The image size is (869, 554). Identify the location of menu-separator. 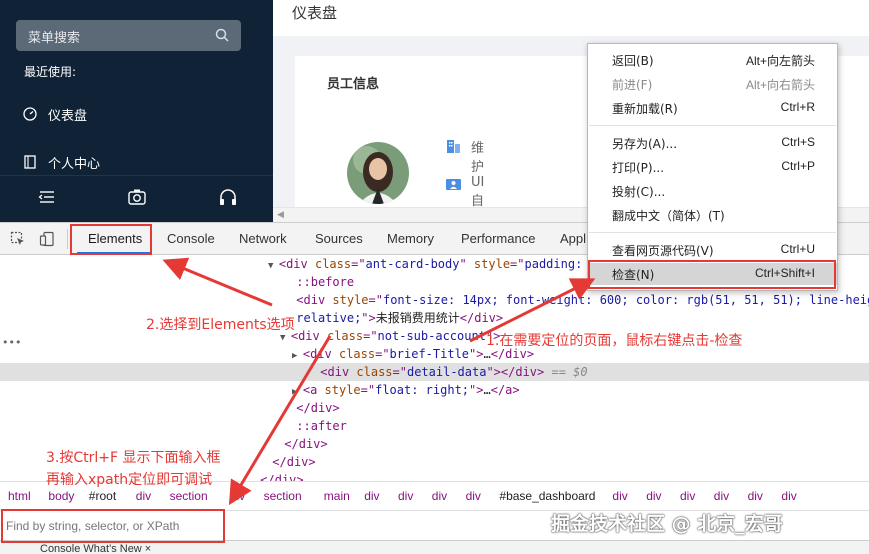
(712, 232).